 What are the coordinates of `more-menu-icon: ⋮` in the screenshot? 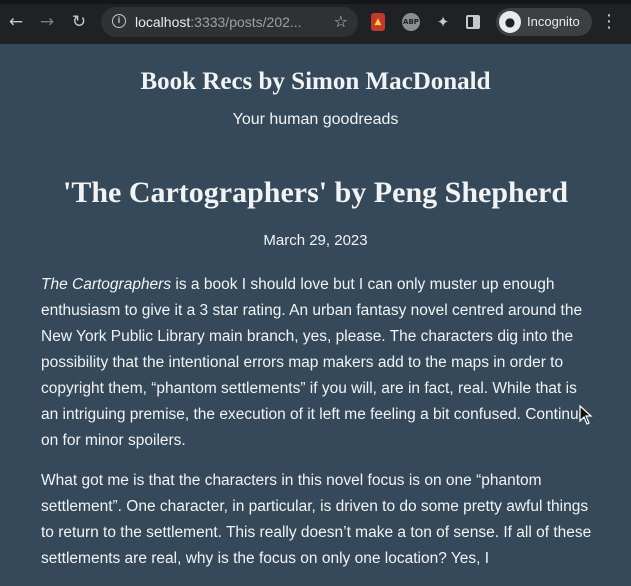 It's located at (609, 22).